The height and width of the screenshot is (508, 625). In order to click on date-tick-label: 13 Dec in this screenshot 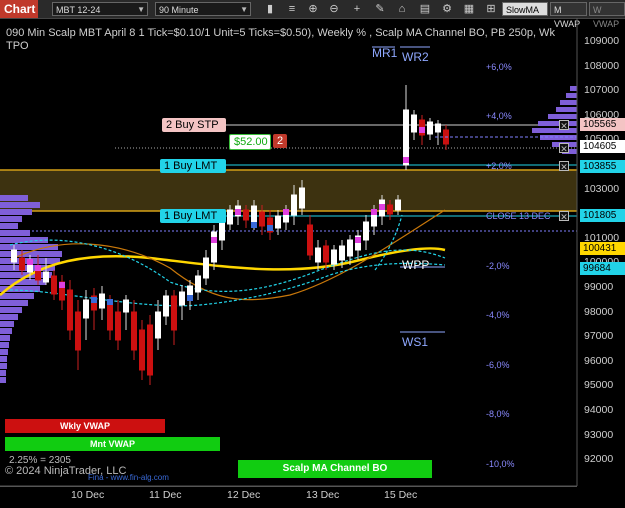, I will do `click(323, 495)`.